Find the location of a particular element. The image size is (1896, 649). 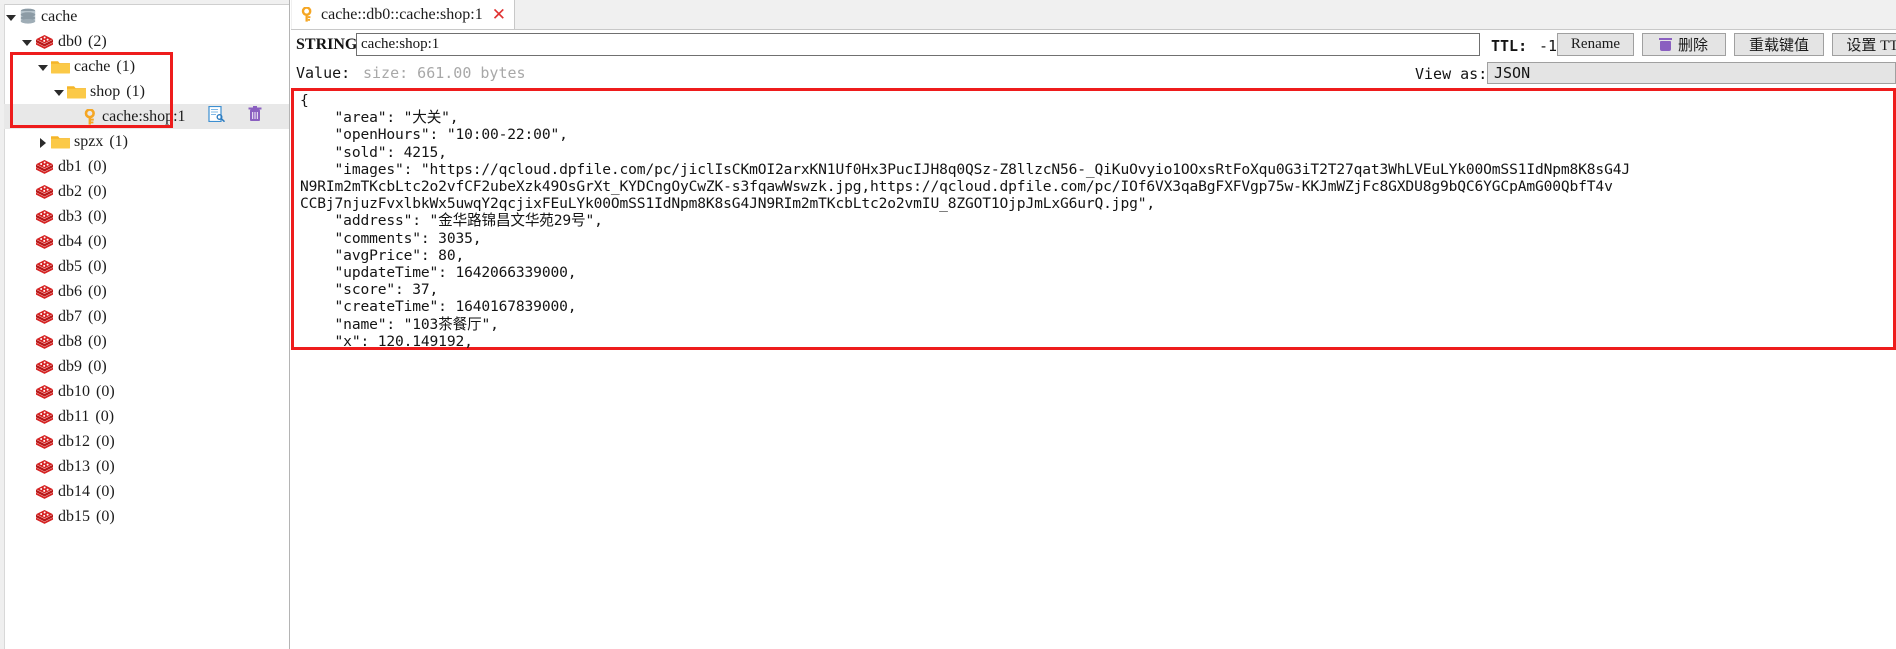

tree-item-db12: db12 (0) is located at coordinates (146, 441).